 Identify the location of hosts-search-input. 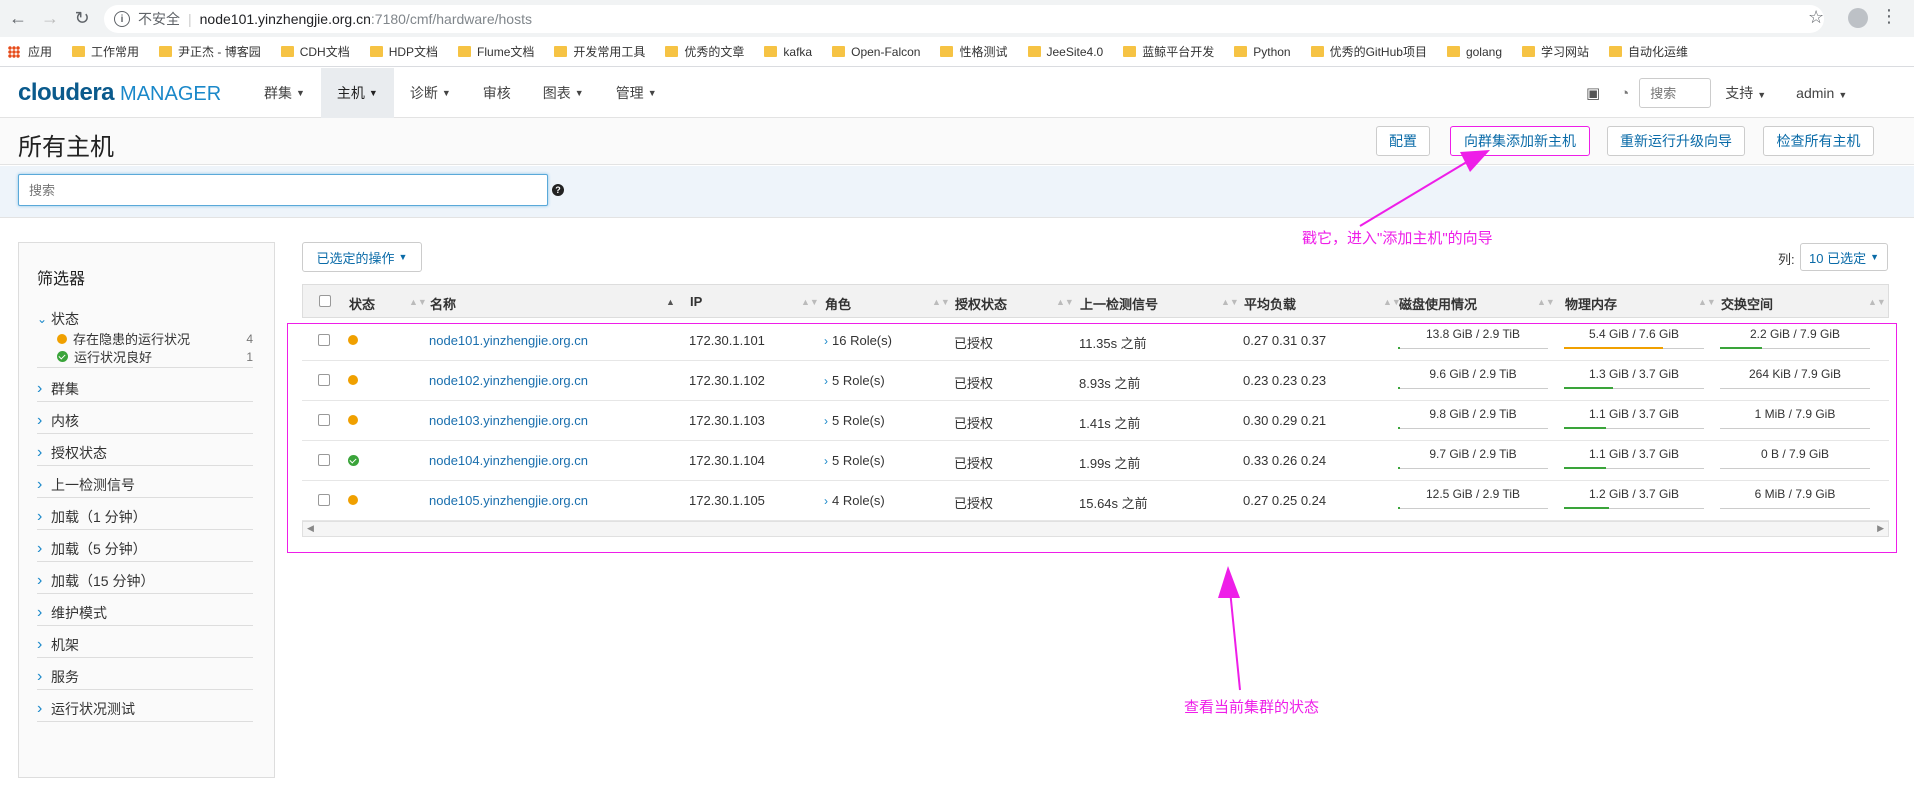
(283, 190).